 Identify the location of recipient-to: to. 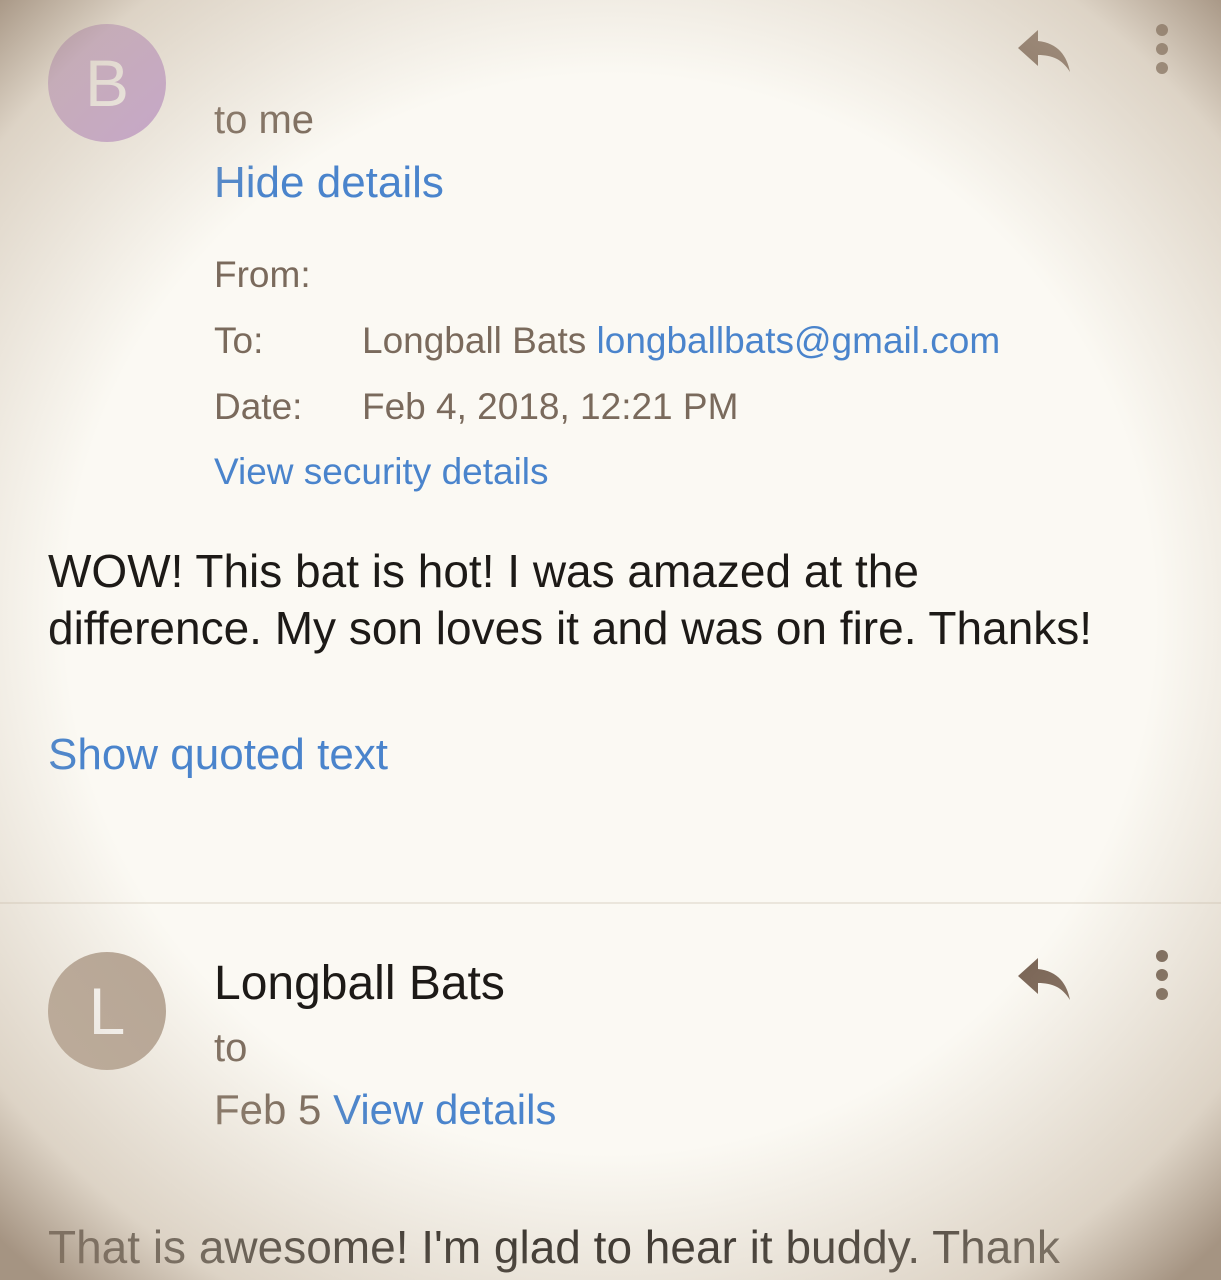
(231, 1048).